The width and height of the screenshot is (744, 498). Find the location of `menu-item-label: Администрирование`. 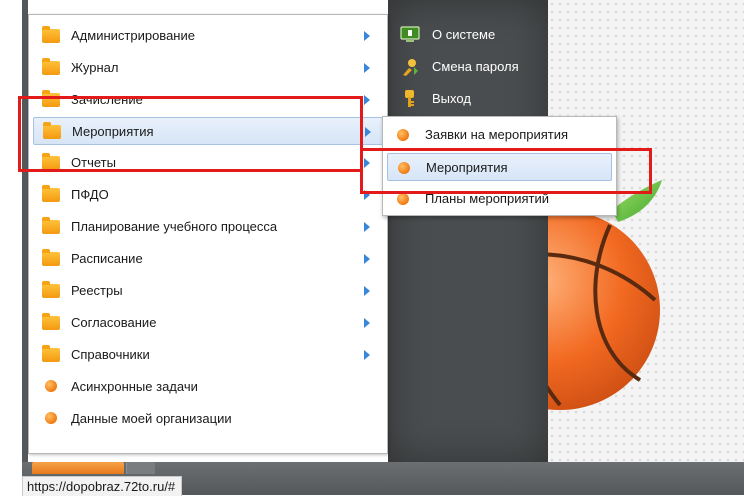

menu-item-label: Администрирование is located at coordinates (133, 35).